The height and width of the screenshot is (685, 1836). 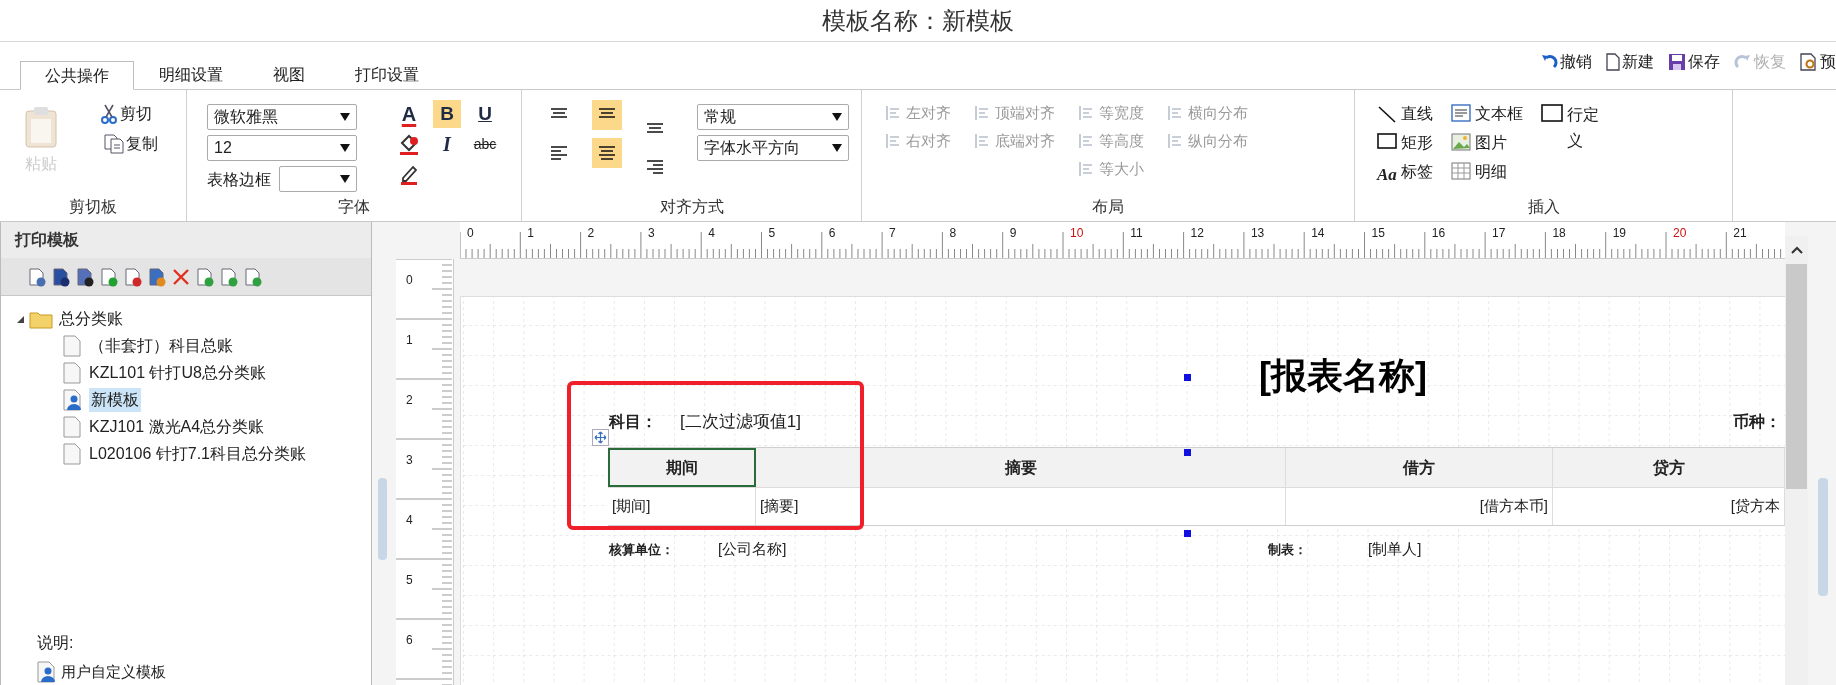 What do you see at coordinates (447, 144) in the screenshot?
I see `format-button: I` at bounding box center [447, 144].